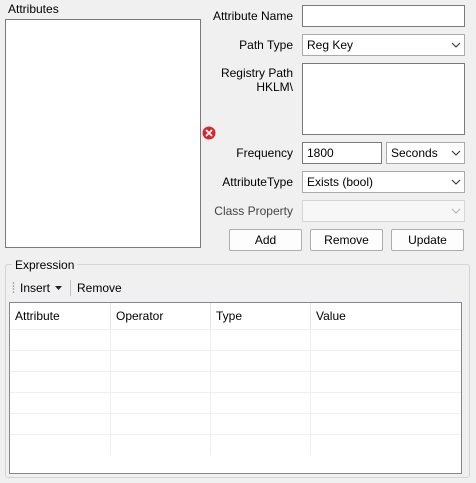 This screenshot has width=476, height=483. What do you see at coordinates (330, 45) in the screenshot?
I see `path-type-value: Reg Key` at bounding box center [330, 45].